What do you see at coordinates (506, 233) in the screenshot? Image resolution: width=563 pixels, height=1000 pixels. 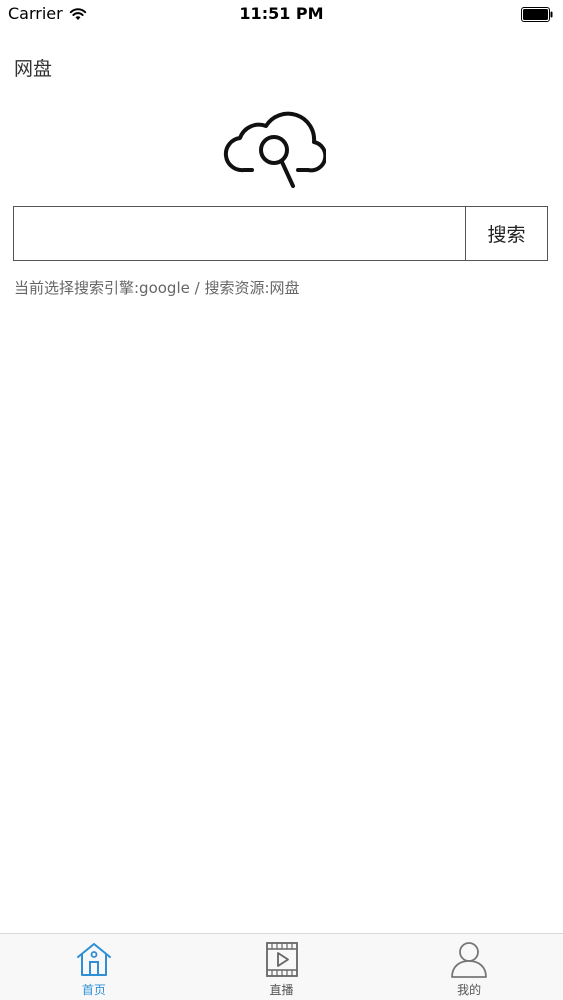 I see `search-button: 搜索` at bounding box center [506, 233].